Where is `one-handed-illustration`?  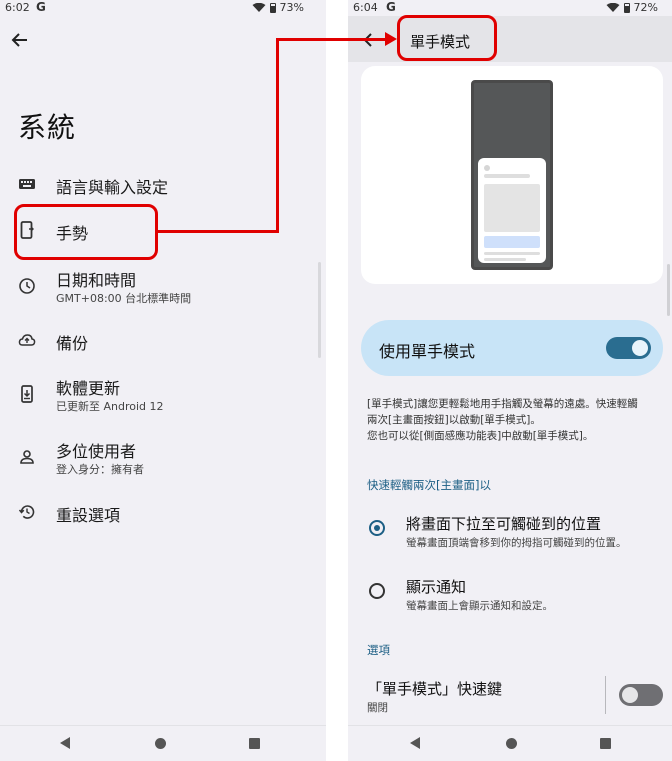 one-handed-illustration is located at coordinates (512, 175).